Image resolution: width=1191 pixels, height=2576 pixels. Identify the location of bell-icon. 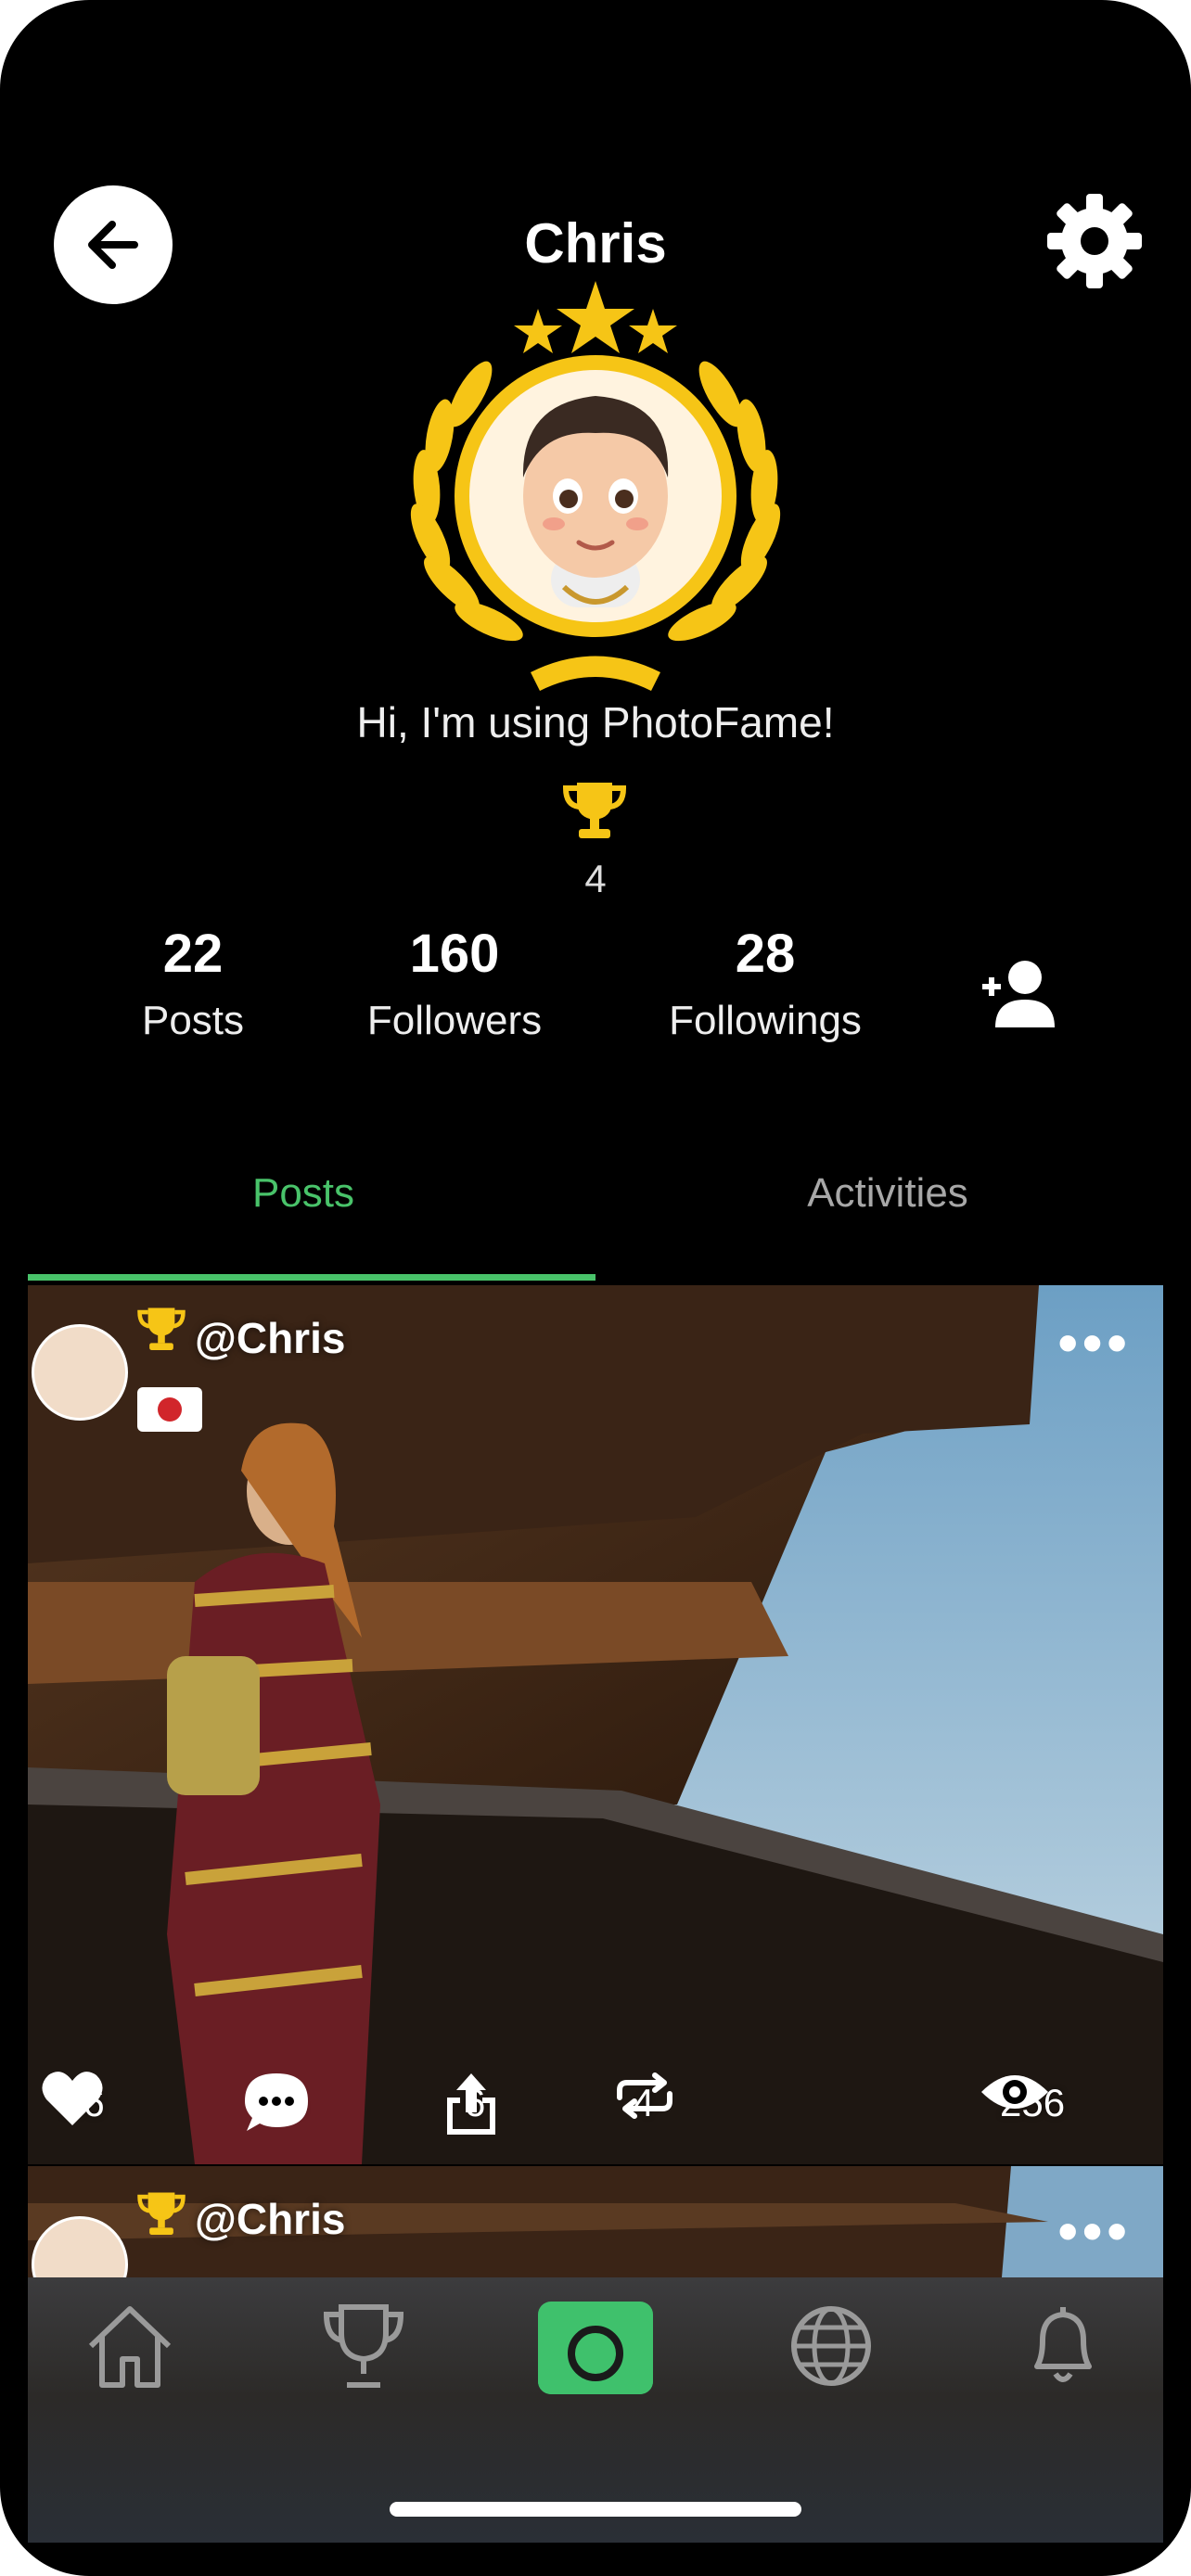
(1063, 2346).